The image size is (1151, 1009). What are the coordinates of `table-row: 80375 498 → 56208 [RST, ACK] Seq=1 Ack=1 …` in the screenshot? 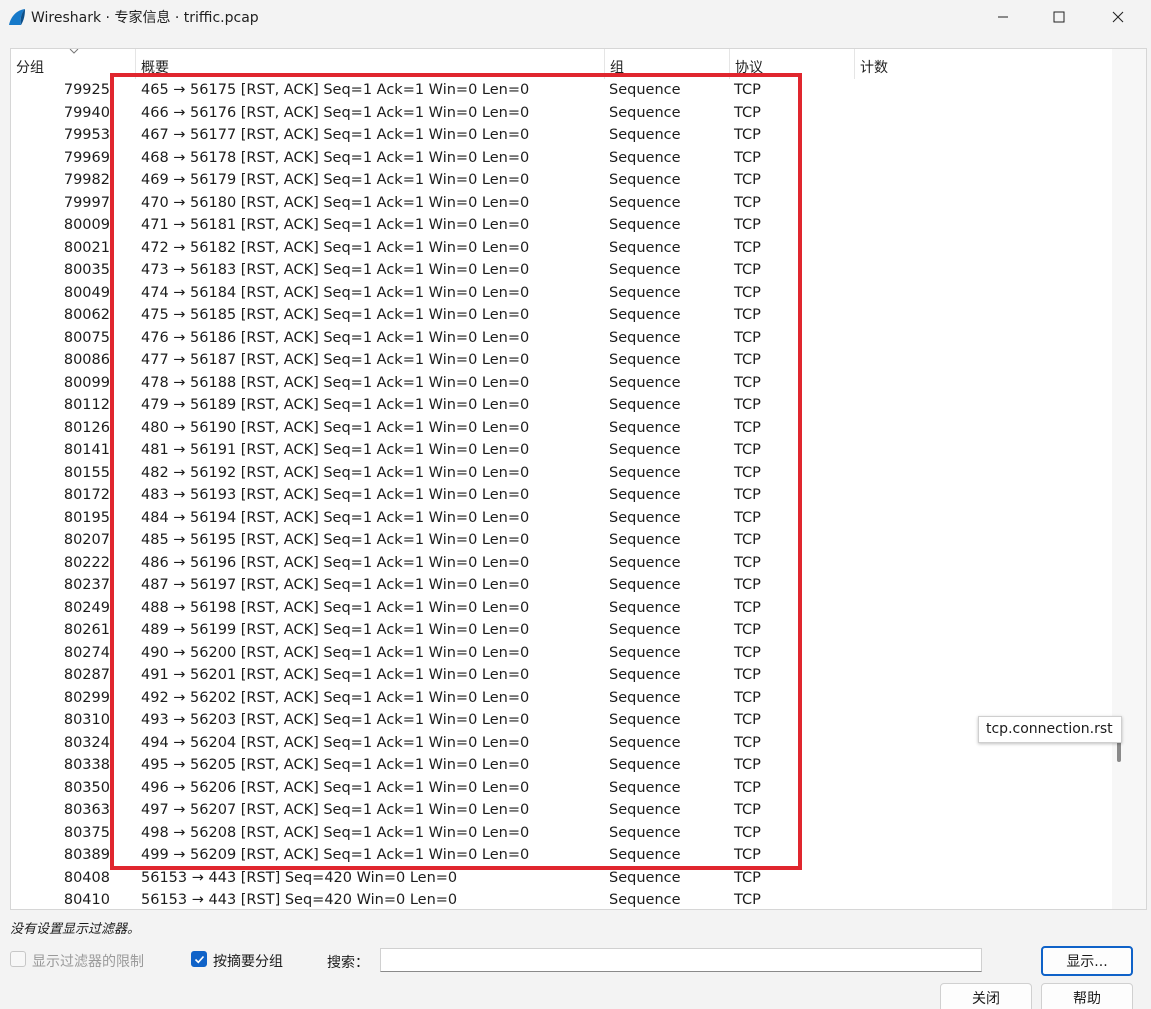 It's located at (561, 833).